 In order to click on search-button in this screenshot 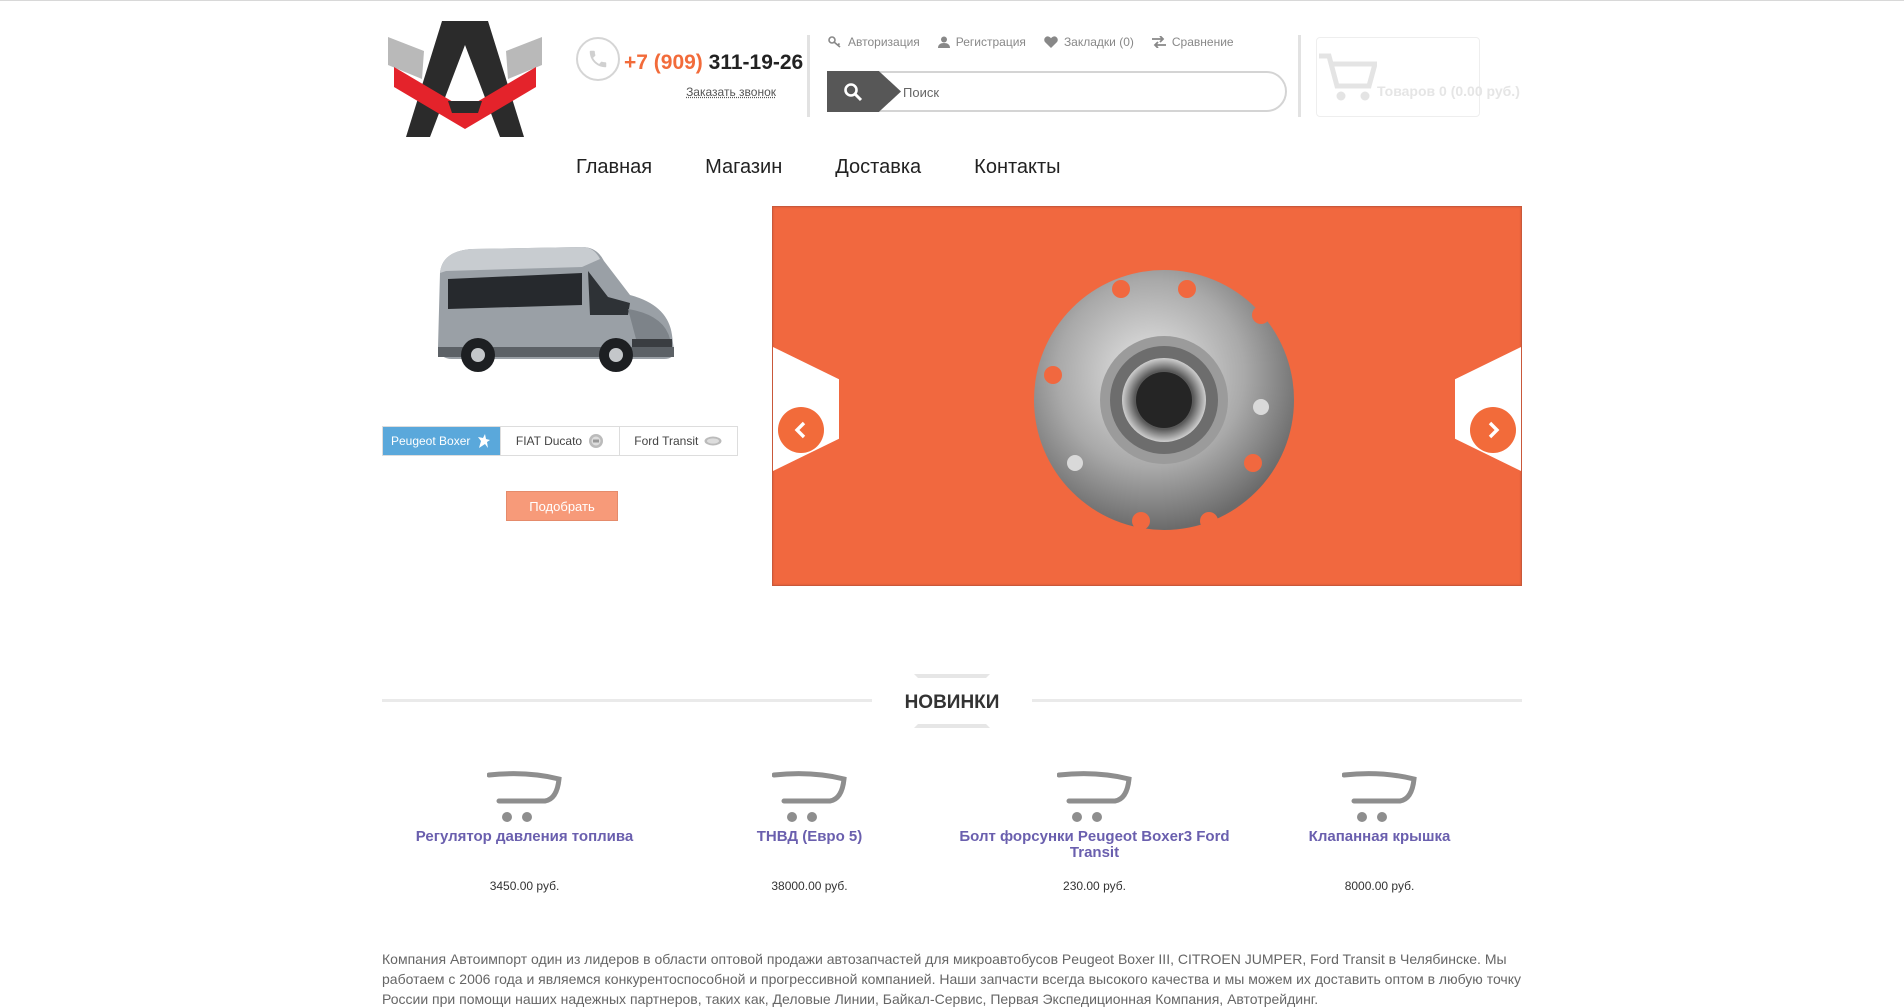, I will do `click(864, 91)`.